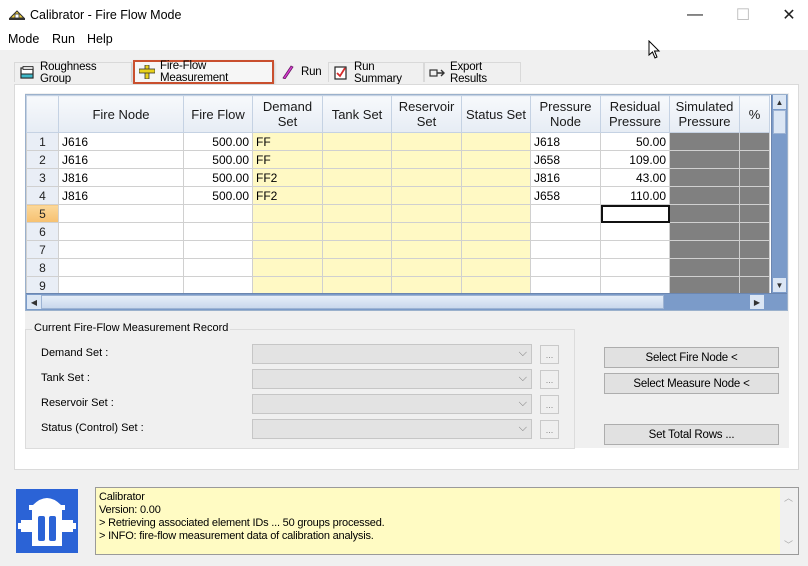 Image resolution: width=808 pixels, height=566 pixels. What do you see at coordinates (635, 195) in the screenshot?
I see `residual-pressure-cell: 110.00` at bounding box center [635, 195].